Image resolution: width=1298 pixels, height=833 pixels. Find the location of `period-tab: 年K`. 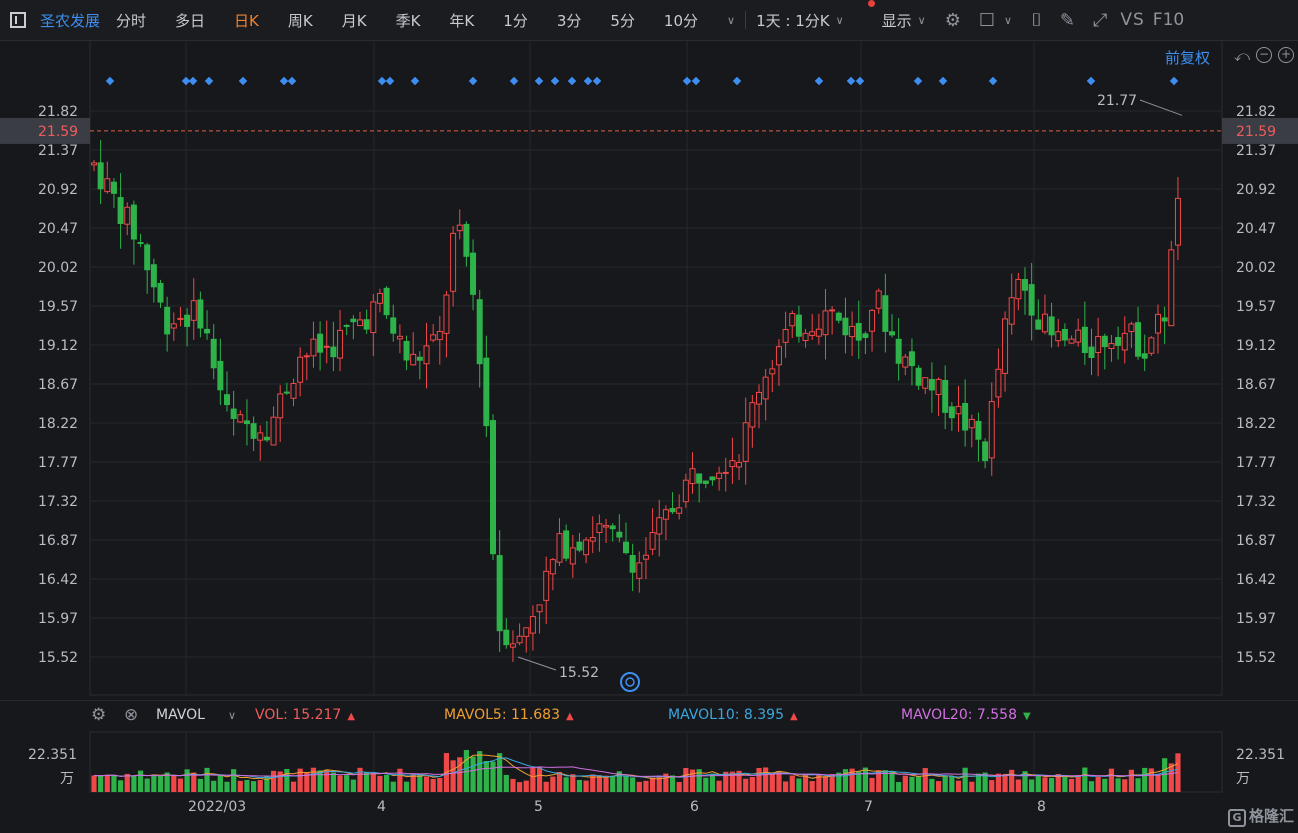

period-tab: 年K is located at coordinates (461, 20).